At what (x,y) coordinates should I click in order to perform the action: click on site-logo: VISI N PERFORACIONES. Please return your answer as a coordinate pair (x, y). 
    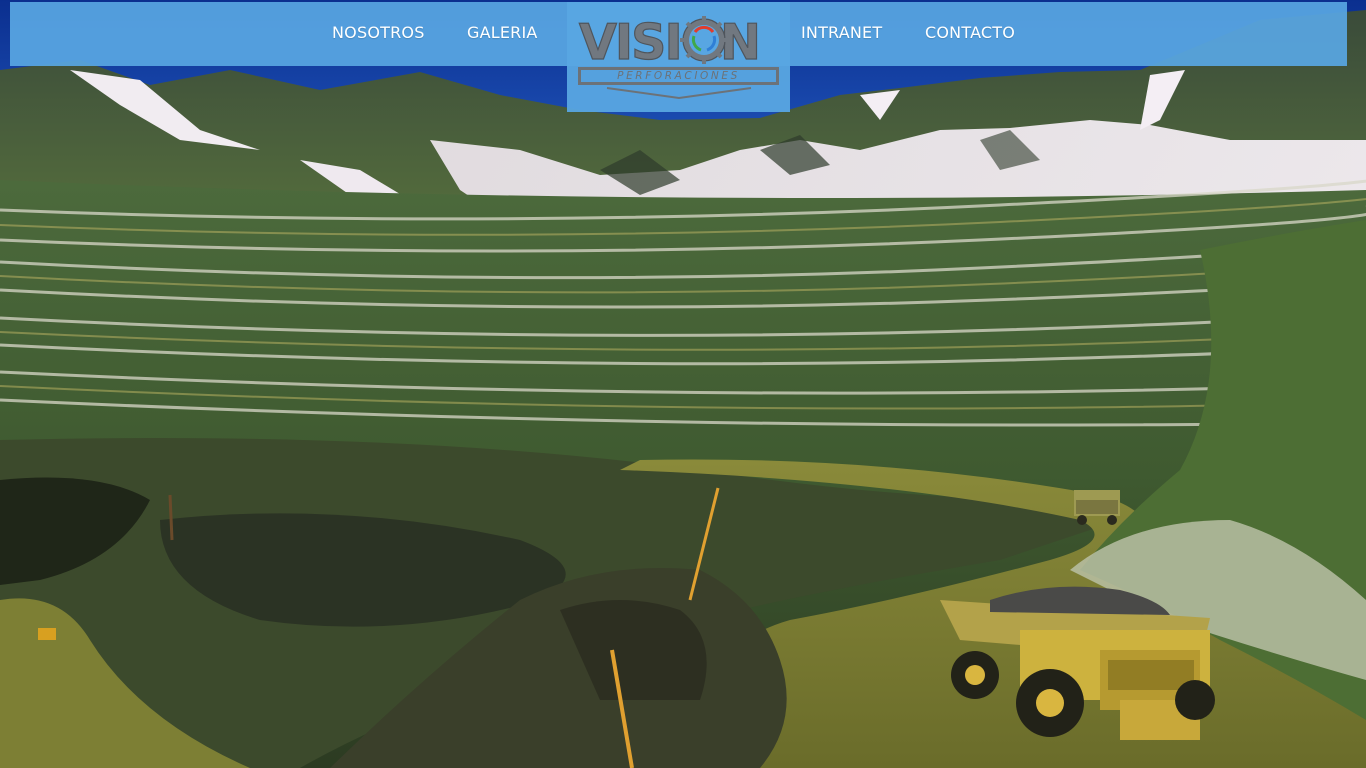
    Looking at the image, I should click on (678, 57).